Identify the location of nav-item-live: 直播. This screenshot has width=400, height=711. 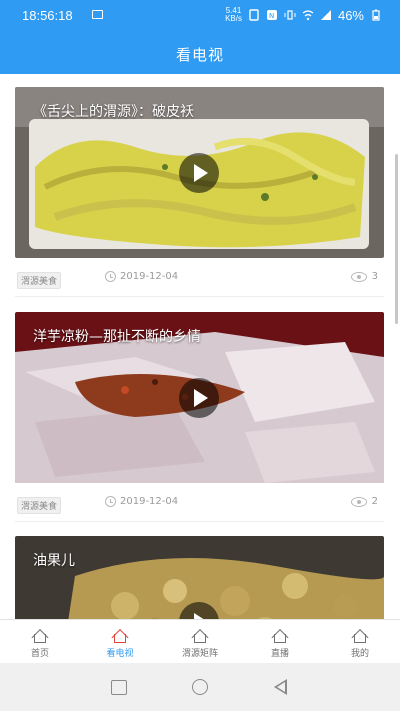
(280, 642).